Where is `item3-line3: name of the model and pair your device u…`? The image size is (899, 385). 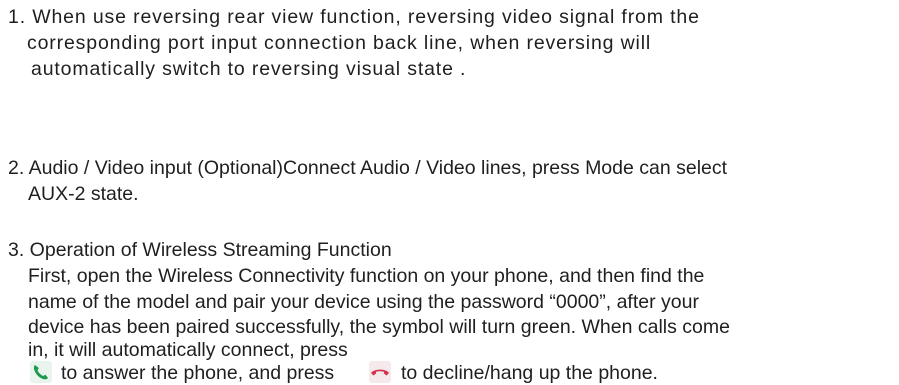 item3-line3: name of the model and pair your device u… is located at coordinates (363, 302).